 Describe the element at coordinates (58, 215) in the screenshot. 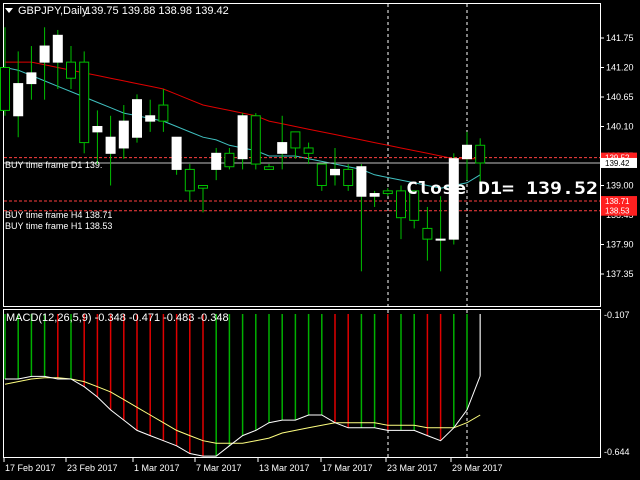

I see `level-label-h4: BUY time frame H4 138.71` at that location.